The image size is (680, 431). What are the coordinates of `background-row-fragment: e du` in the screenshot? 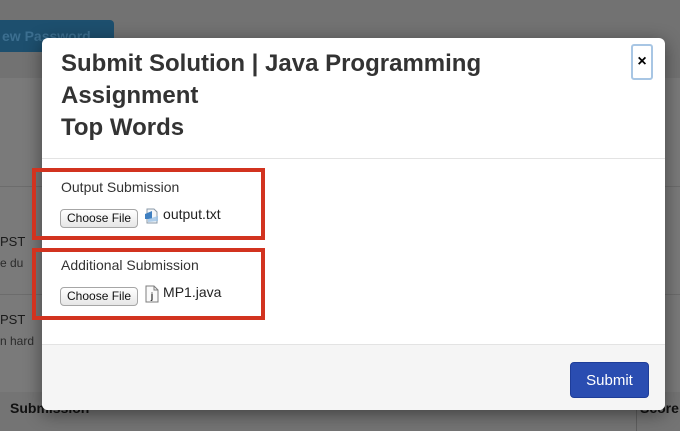 It's located at (12, 263).